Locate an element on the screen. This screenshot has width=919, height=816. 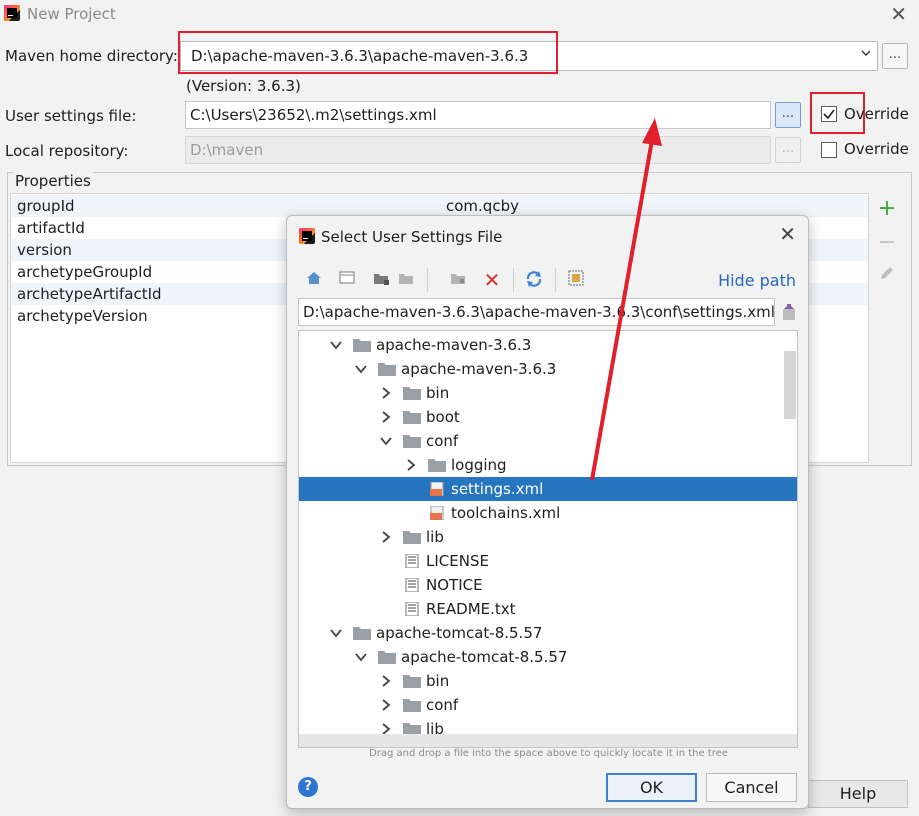
maven-version-text: (Version: 3.6.3) is located at coordinates (243, 86).